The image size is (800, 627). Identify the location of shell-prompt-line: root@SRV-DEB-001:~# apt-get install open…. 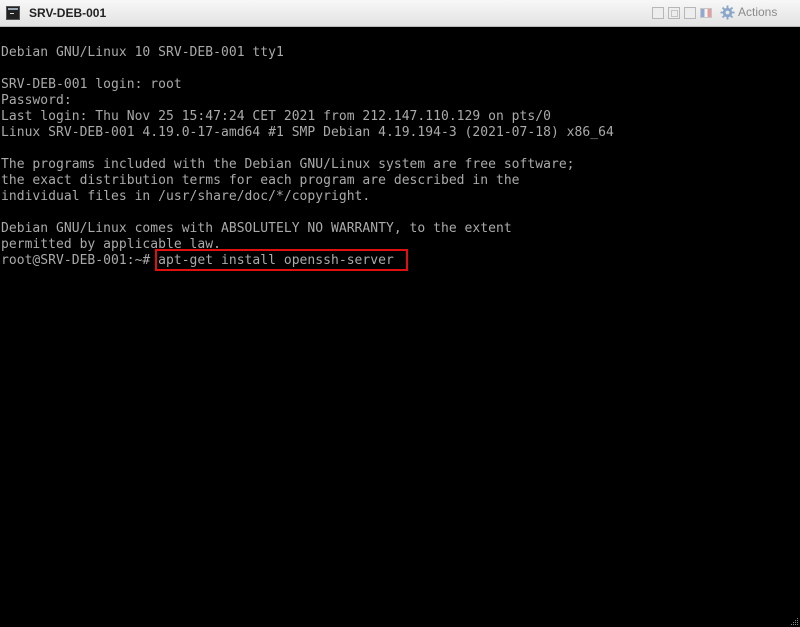
(197, 260).